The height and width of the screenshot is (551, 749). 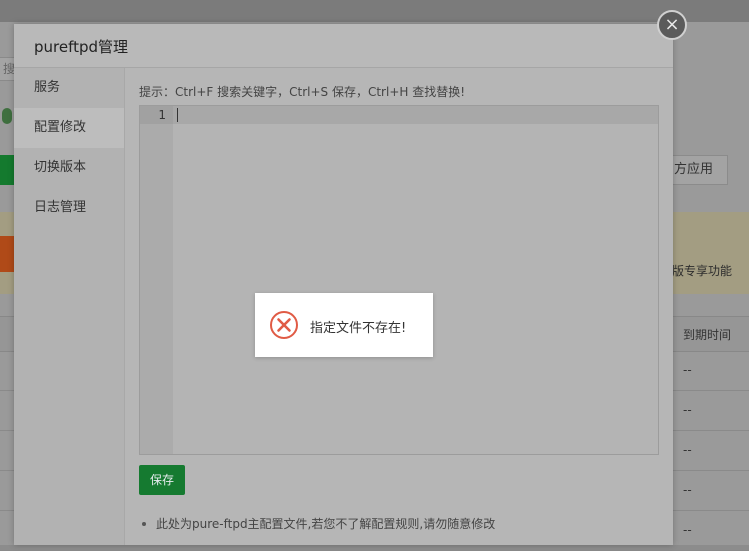 I want to click on modal-sidebar: 服务 配置修改 切换版本 日志管理, so click(x=69, y=306).